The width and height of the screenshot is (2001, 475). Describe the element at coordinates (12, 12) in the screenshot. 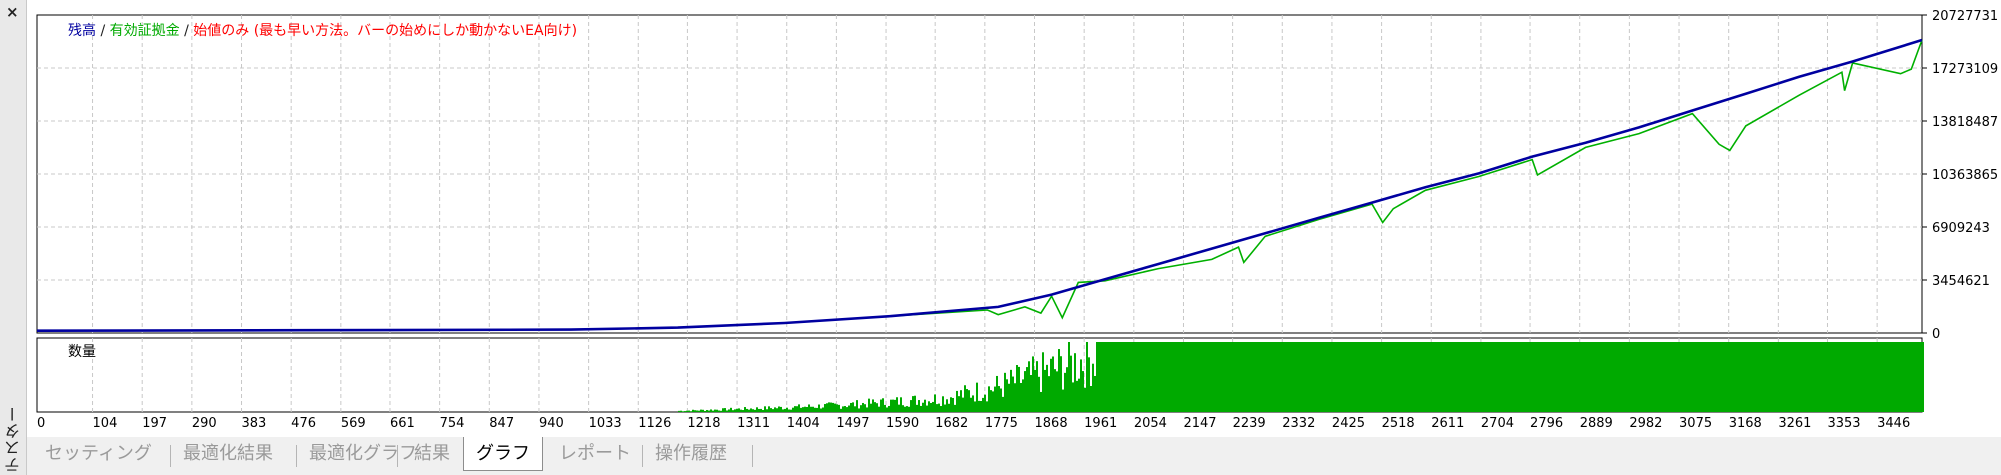

I see `close-icon: ×` at that location.